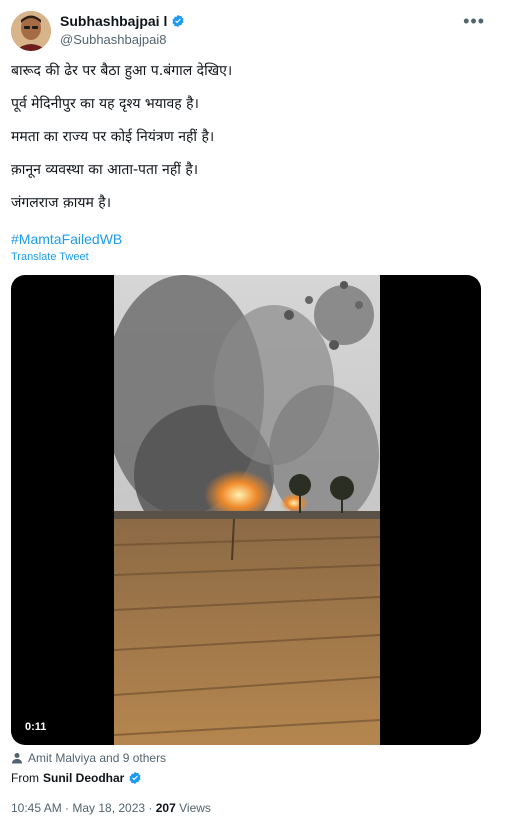 The height and width of the screenshot is (838, 515). Describe the element at coordinates (113, 137) in the screenshot. I see `tweet-line: ममता का राज्य पर कोई नियंत्रण नहीं है।` at that location.